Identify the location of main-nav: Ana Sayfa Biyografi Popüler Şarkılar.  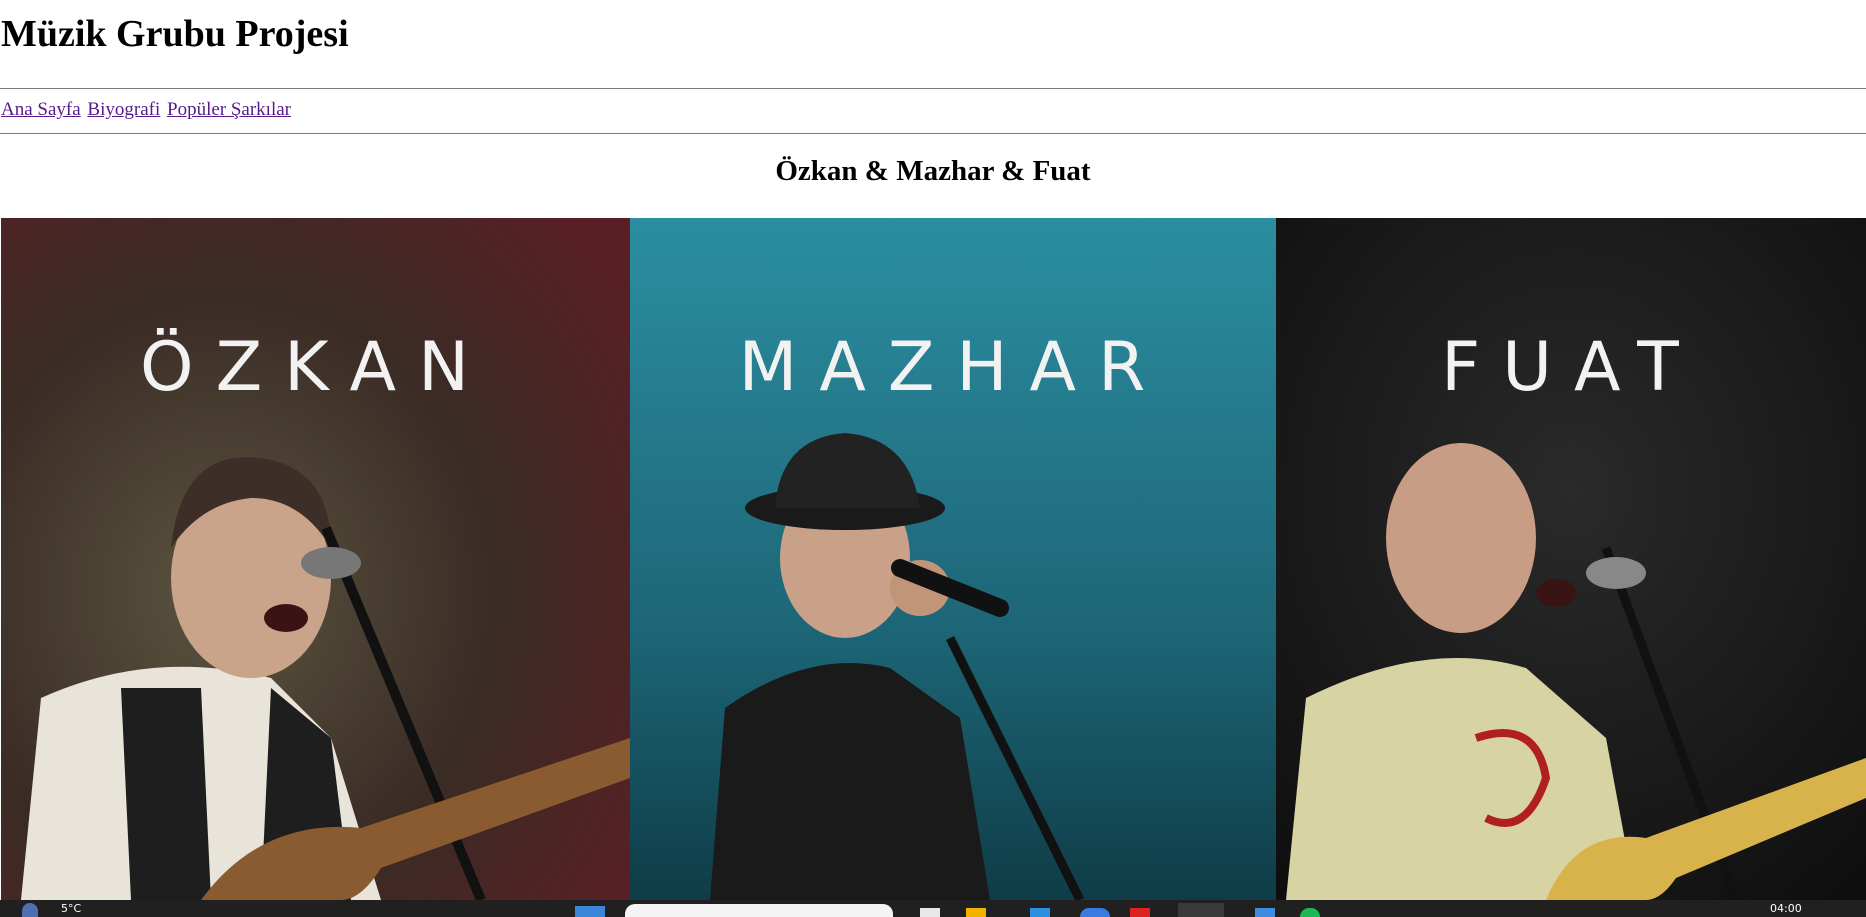
(147, 110).